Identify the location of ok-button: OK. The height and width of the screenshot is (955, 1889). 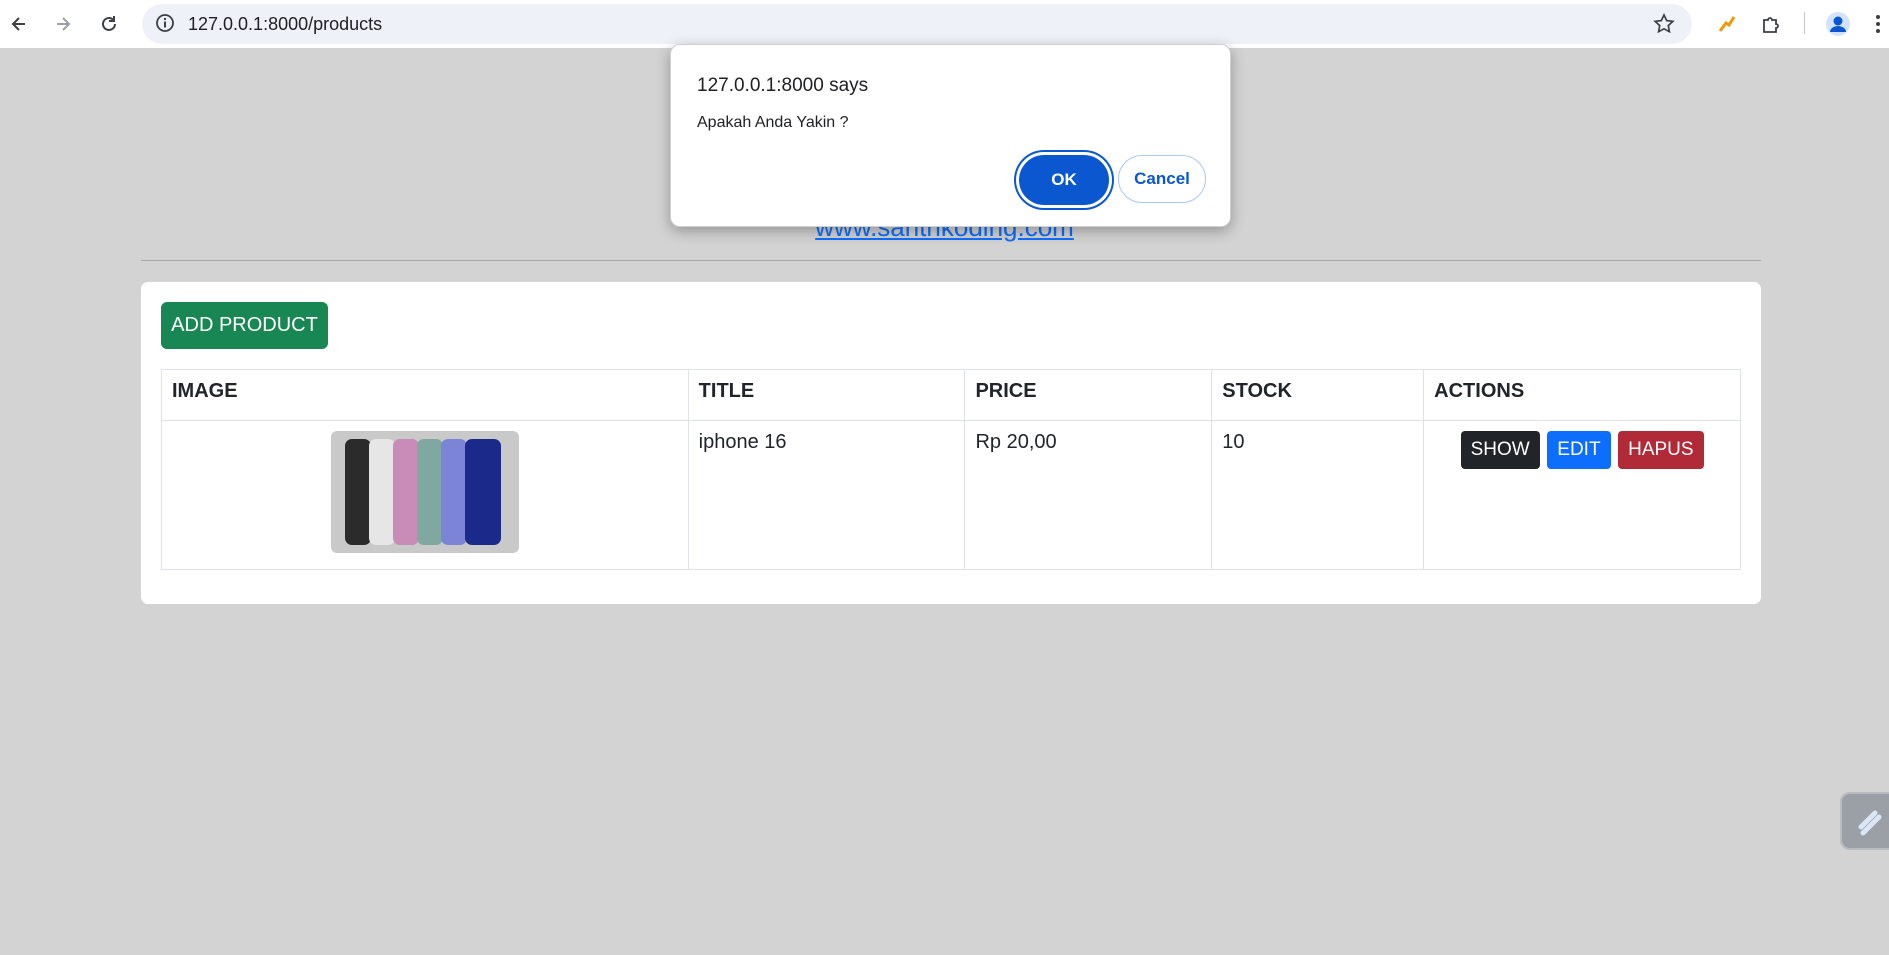
(1064, 180).